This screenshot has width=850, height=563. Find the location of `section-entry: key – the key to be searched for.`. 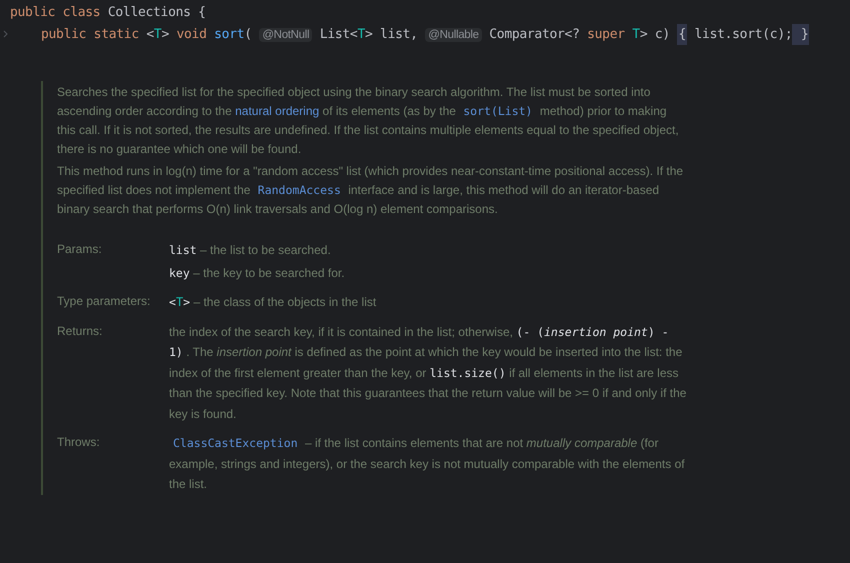

section-entry: key – the key to be searched for. is located at coordinates (257, 273).